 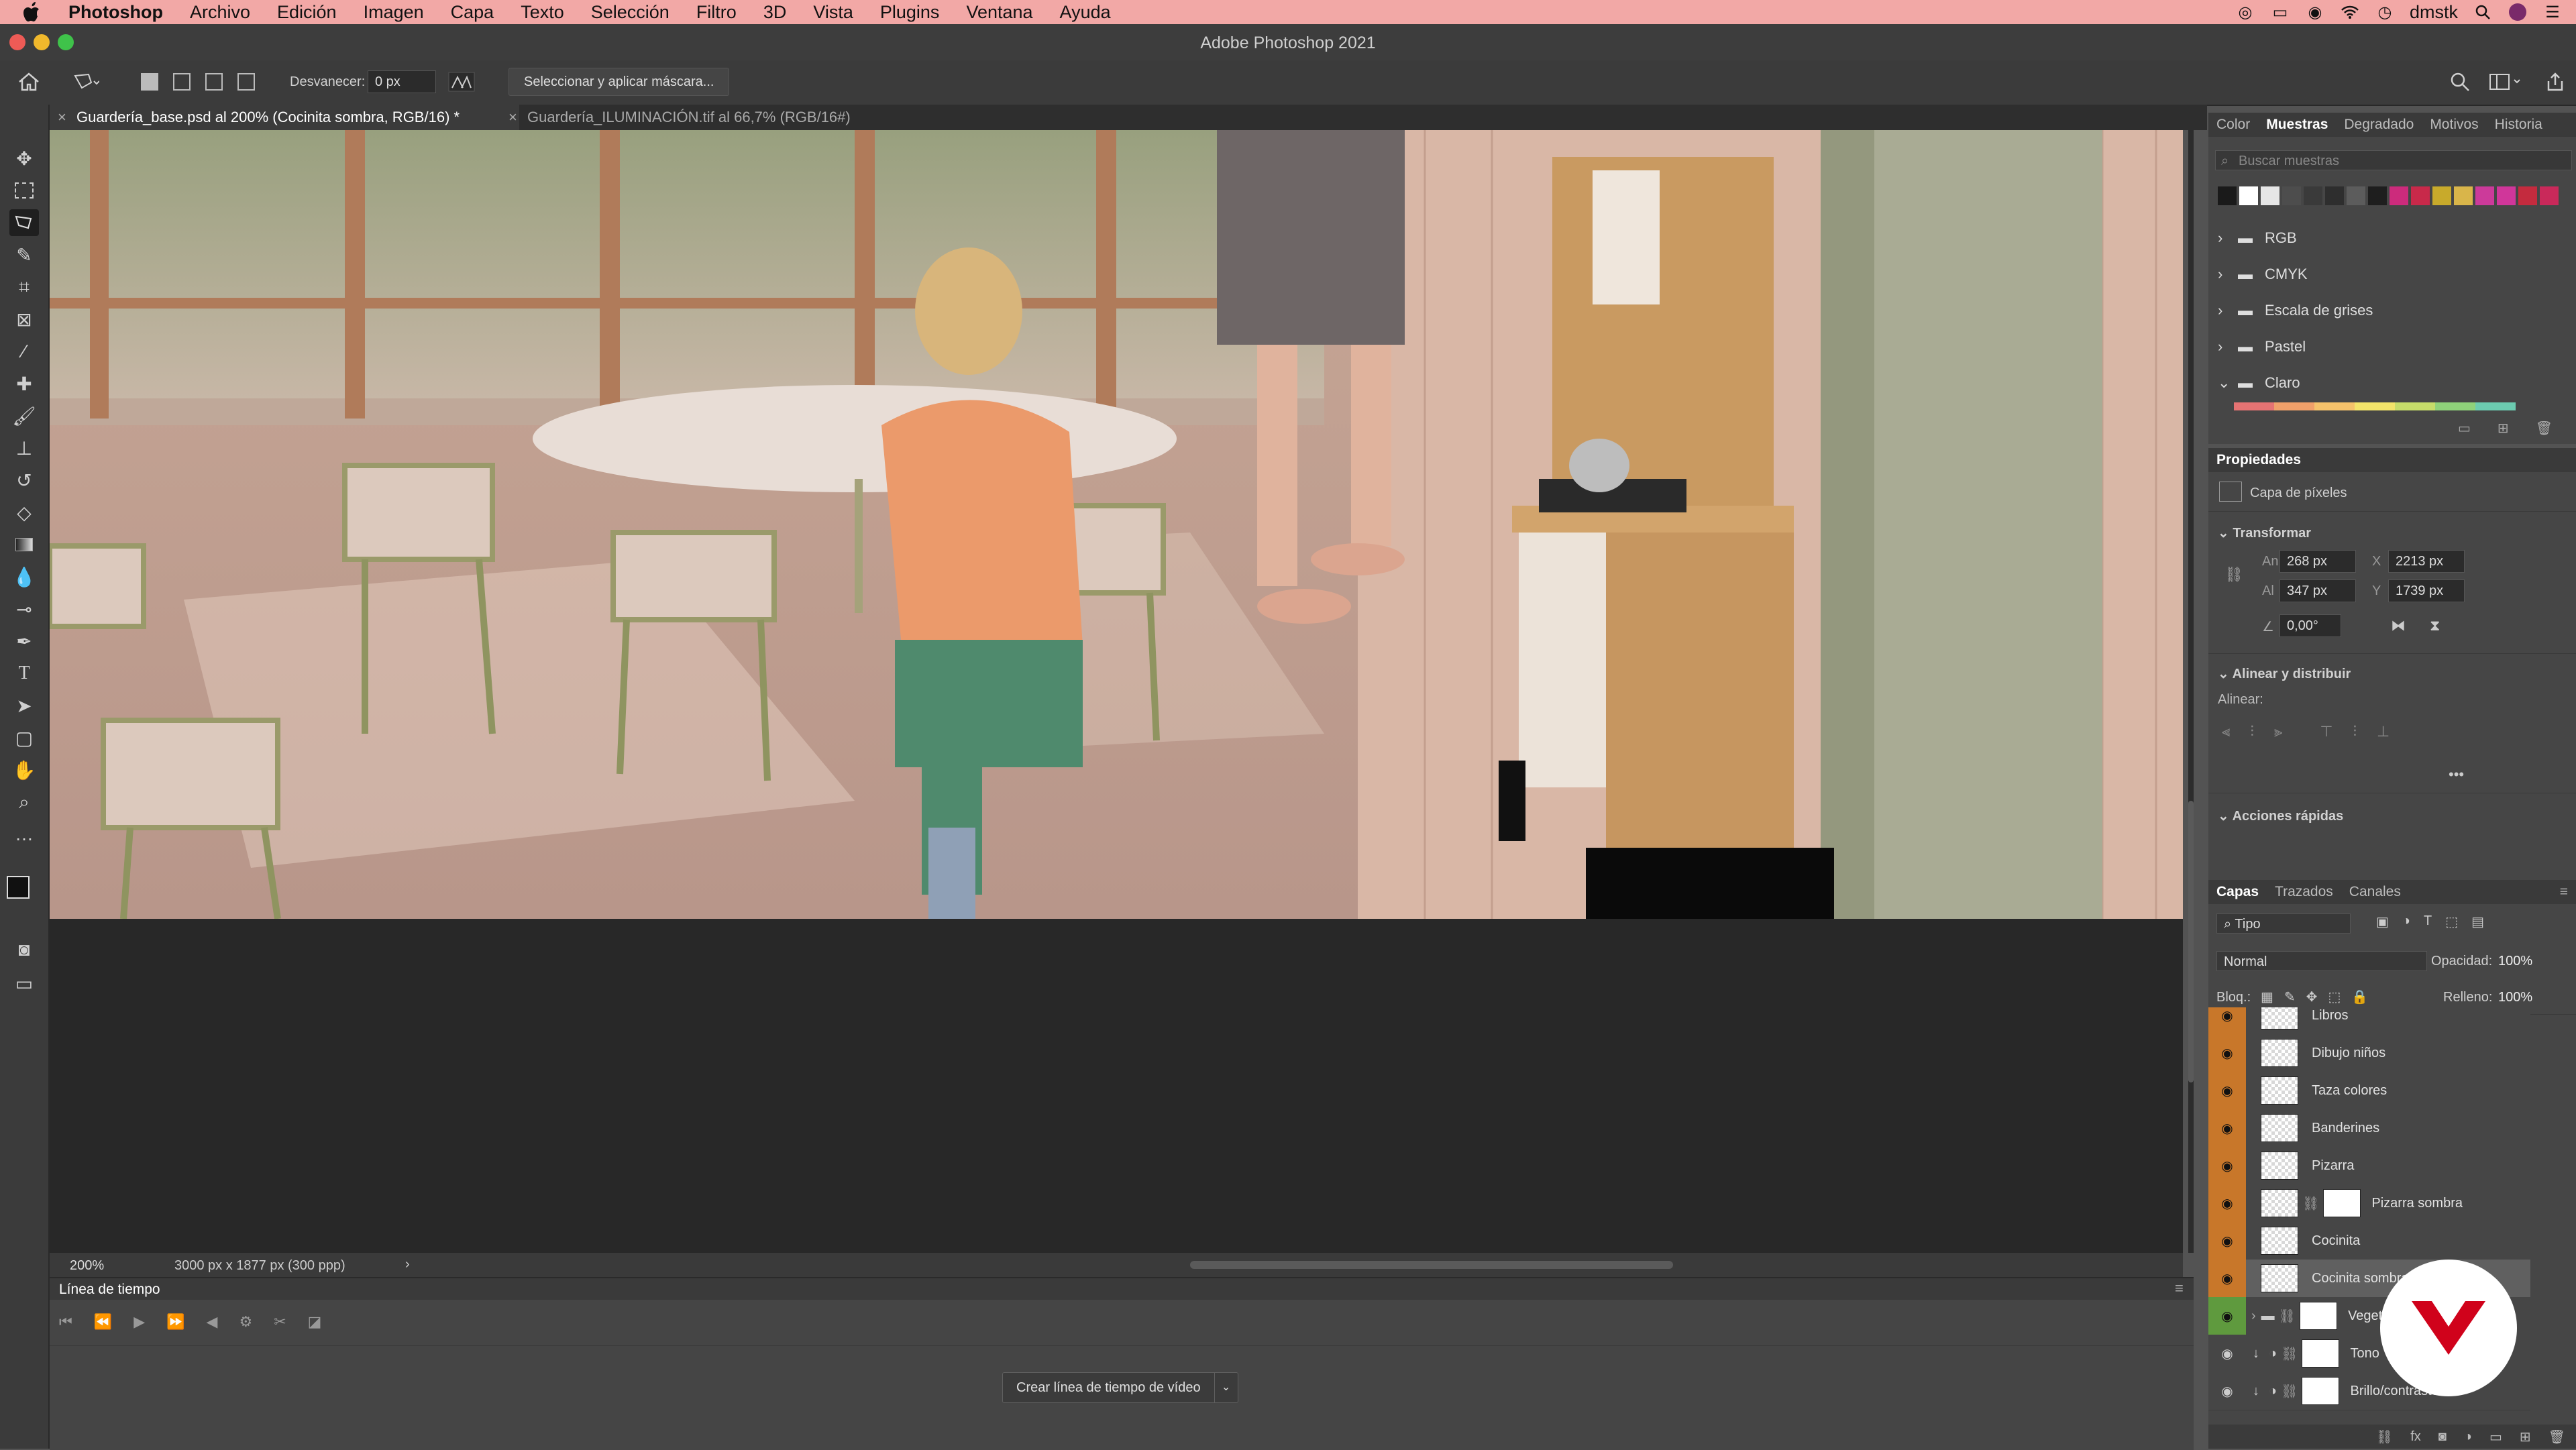 I want to click on sync-icon: ◉, so click(x=2315, y=12).